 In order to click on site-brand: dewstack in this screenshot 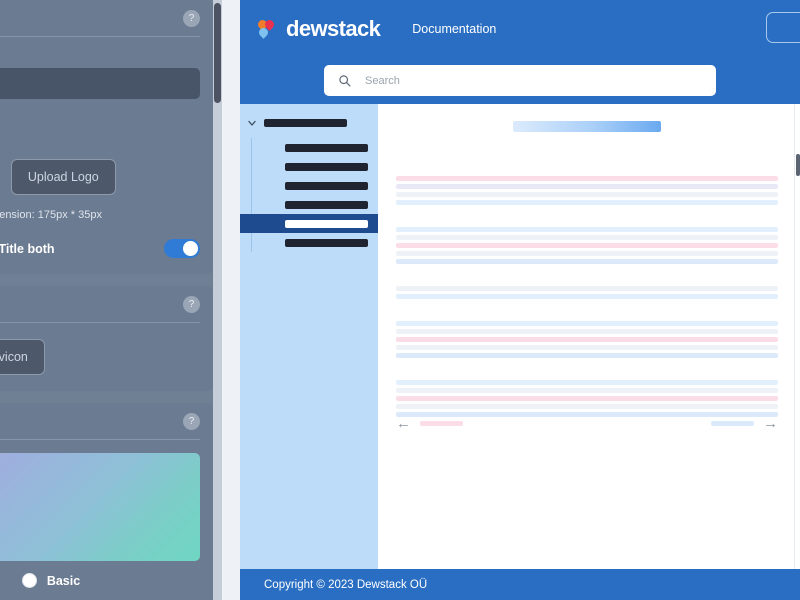, I will do `click(318, 28)`.